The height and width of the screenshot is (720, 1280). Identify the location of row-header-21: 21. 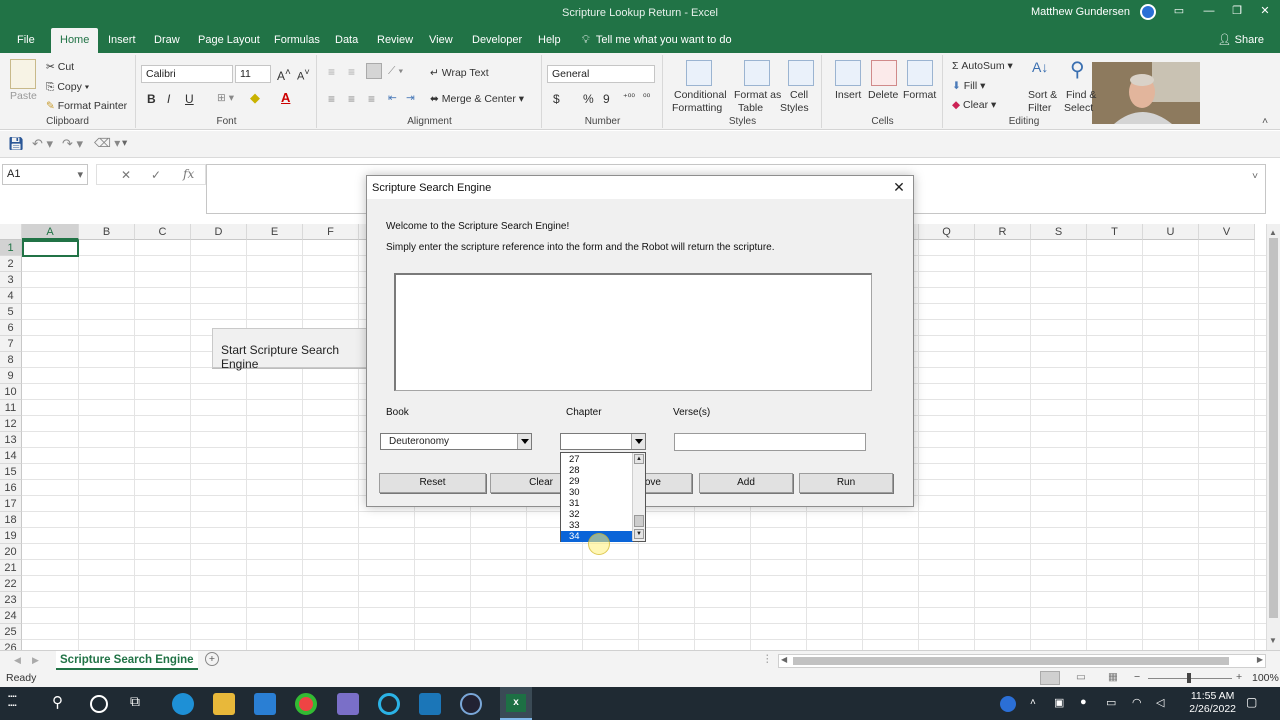
(11, 568).